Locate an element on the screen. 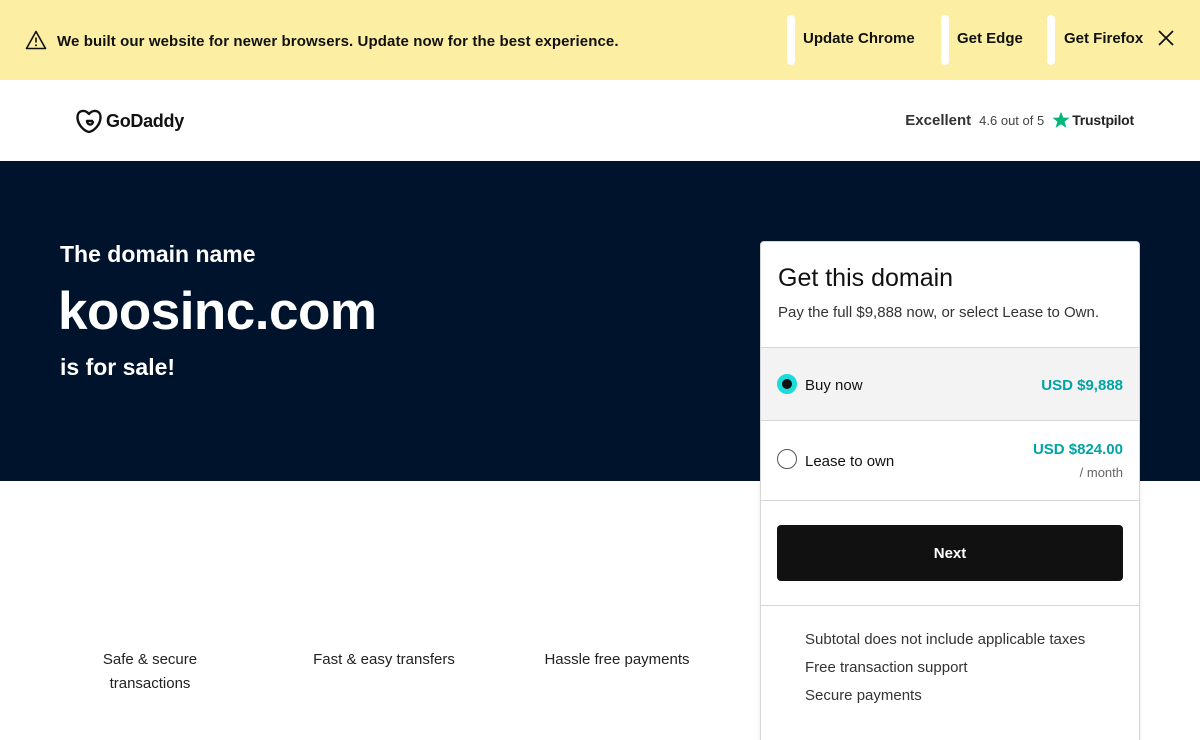 Image resolution: width=1200 pixels, height=740 pixels. card-title: Get this domain is located at coordinates (866, 278).